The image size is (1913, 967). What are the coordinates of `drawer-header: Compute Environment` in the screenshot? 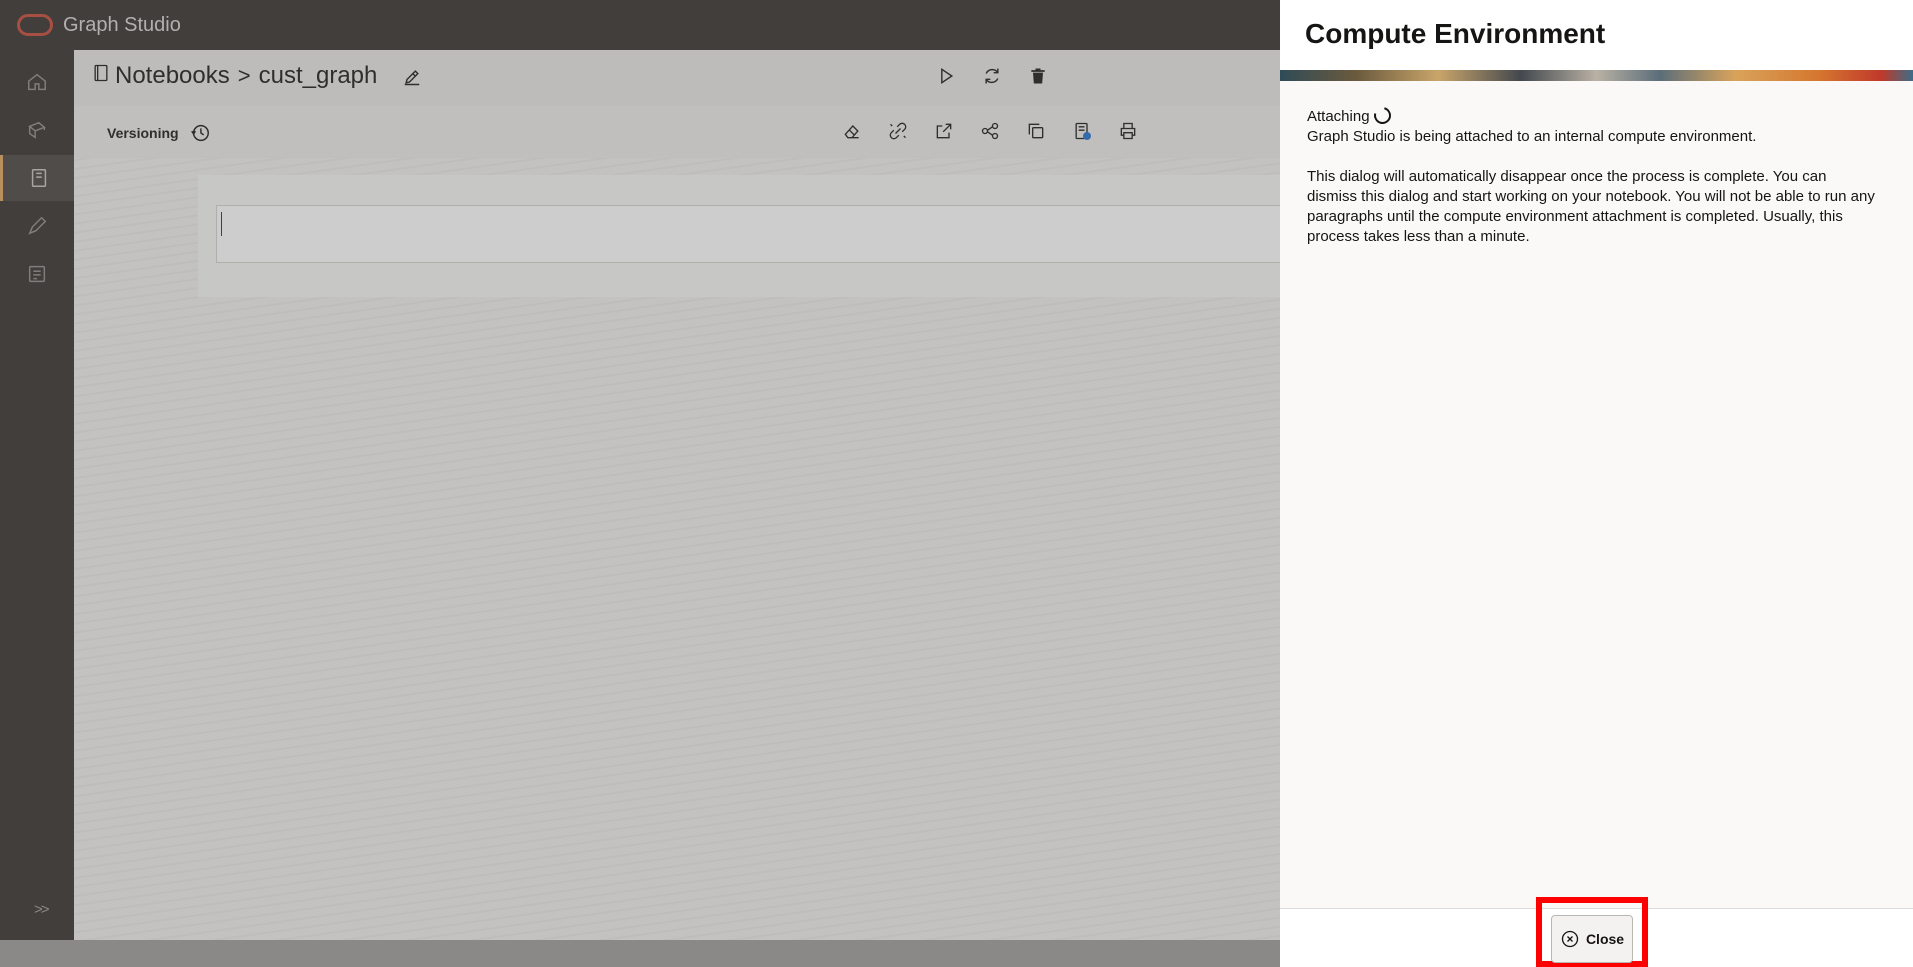 It's located at (1596, 35).